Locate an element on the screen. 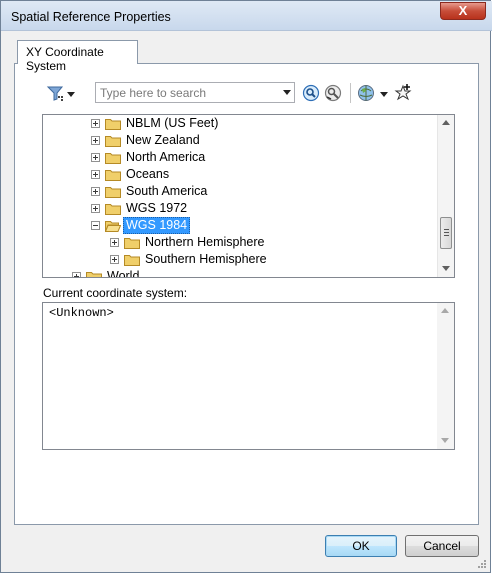 Image resolution: width=493 pixels, height=575 pixels. clear-search-icon is located at coordinates (333, 93).